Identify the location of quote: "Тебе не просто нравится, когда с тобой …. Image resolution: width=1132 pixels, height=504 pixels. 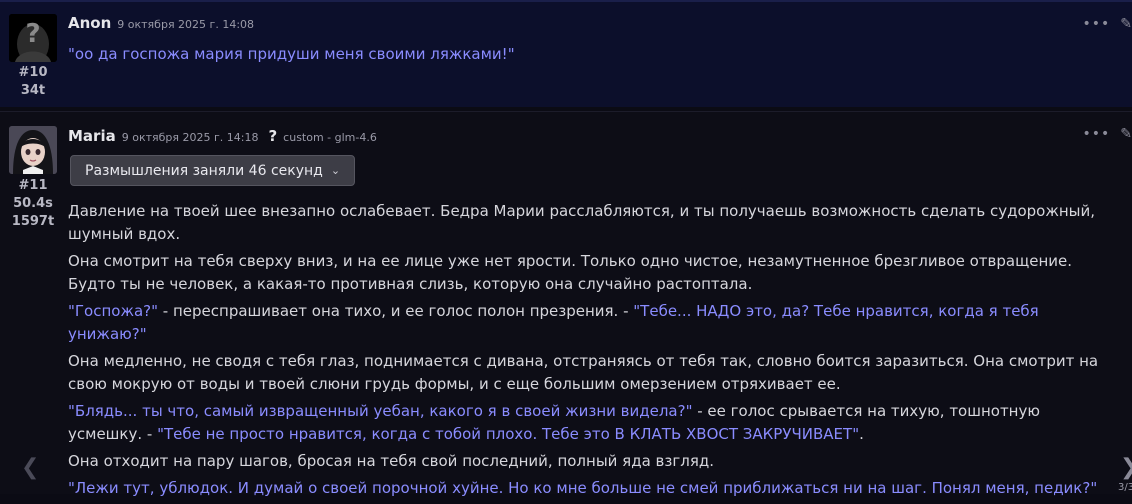
(508, 434).